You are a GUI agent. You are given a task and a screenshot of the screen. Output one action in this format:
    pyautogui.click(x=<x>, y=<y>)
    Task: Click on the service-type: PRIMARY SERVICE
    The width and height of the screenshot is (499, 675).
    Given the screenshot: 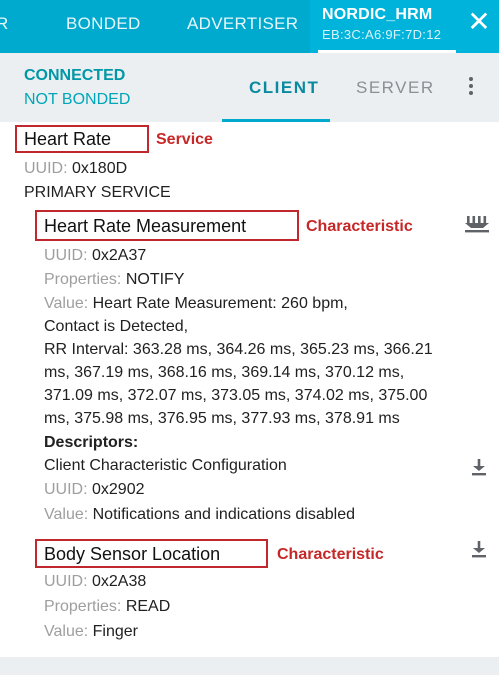 What is the action you would take?
    pyautogui.click(x=97, y=192)
    